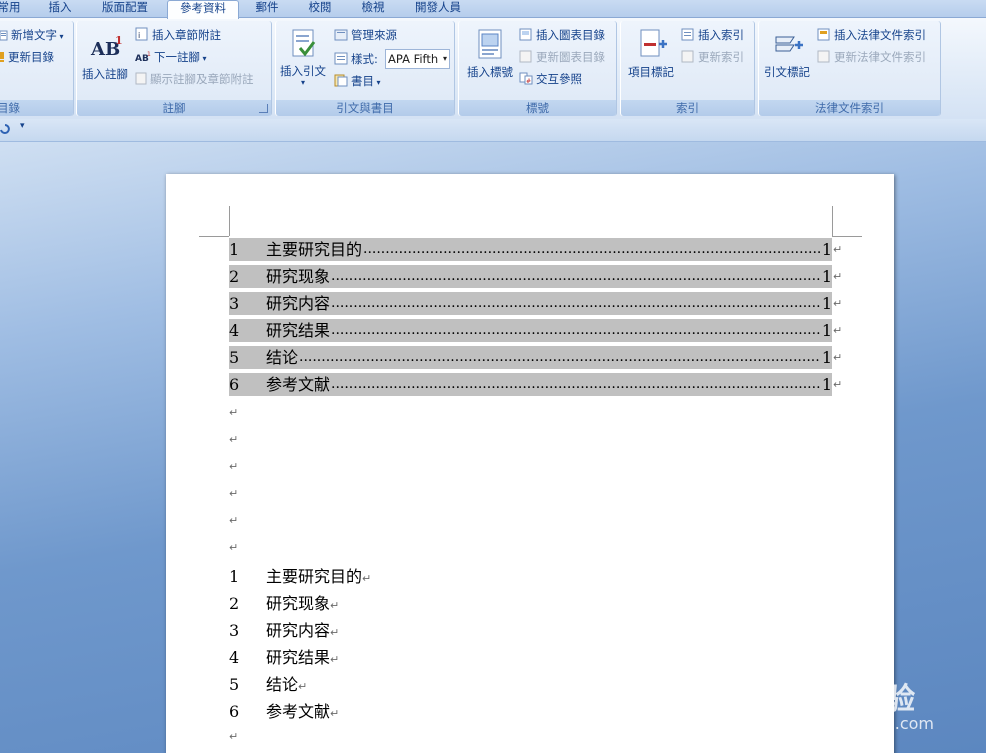 The image size is (986, 753). What do you see at coordinates (234, 303) in the screenshot?
I see `toc-entry-number: 3` at bounding box center [234, 303].